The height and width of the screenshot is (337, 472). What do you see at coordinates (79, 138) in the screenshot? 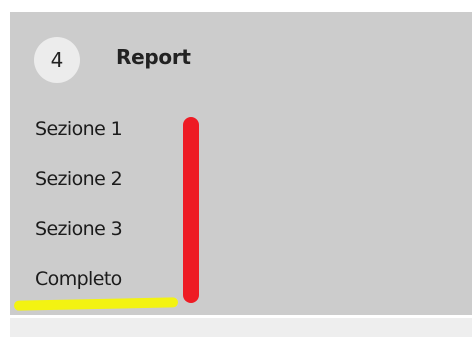
I see `menu-item-sezione-1: Sezione 1` at bounding box center [79, 138].